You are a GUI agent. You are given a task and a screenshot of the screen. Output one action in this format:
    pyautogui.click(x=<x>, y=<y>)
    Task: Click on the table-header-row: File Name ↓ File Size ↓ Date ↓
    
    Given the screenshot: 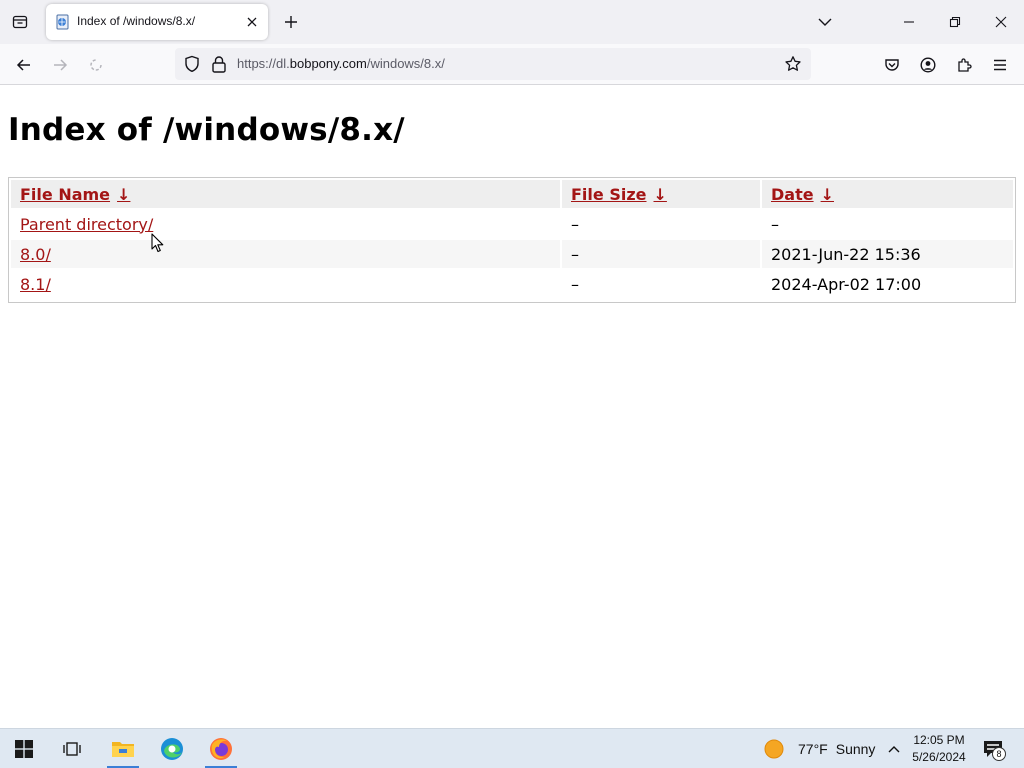 What is the action you would take?
    pyautogui.click(x=512, y=194)
    